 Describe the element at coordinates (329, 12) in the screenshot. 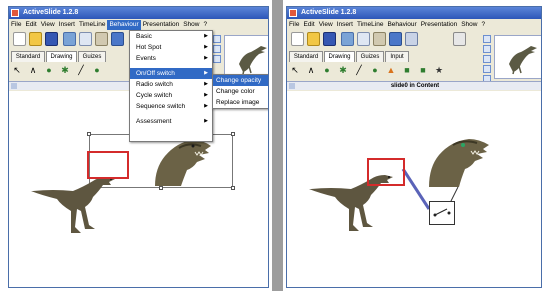

I see `right-window-title: ActiveSlide 1.2.8` at that location.